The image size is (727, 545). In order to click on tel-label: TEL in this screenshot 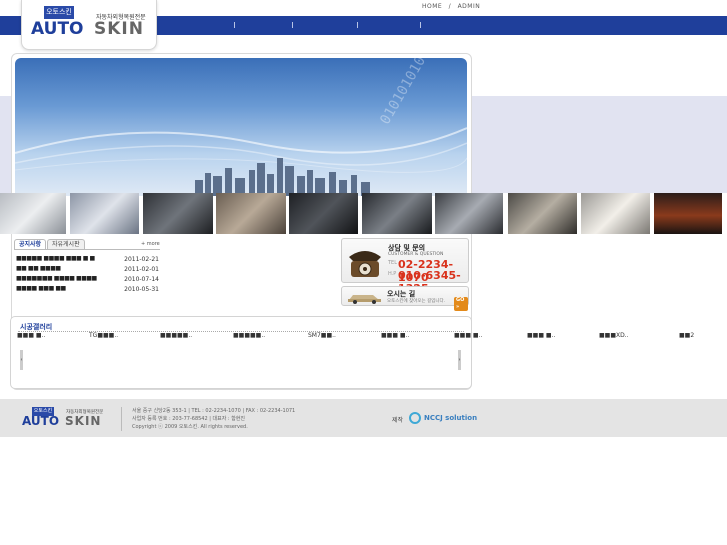, I will do `click(392, 263)`.